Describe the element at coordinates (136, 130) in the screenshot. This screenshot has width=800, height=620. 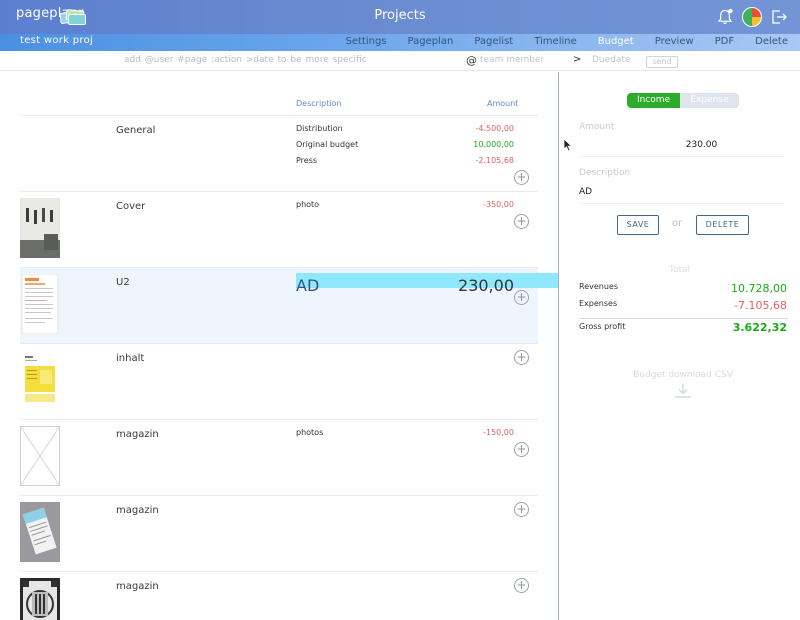
I see `row-name: General` at that location.